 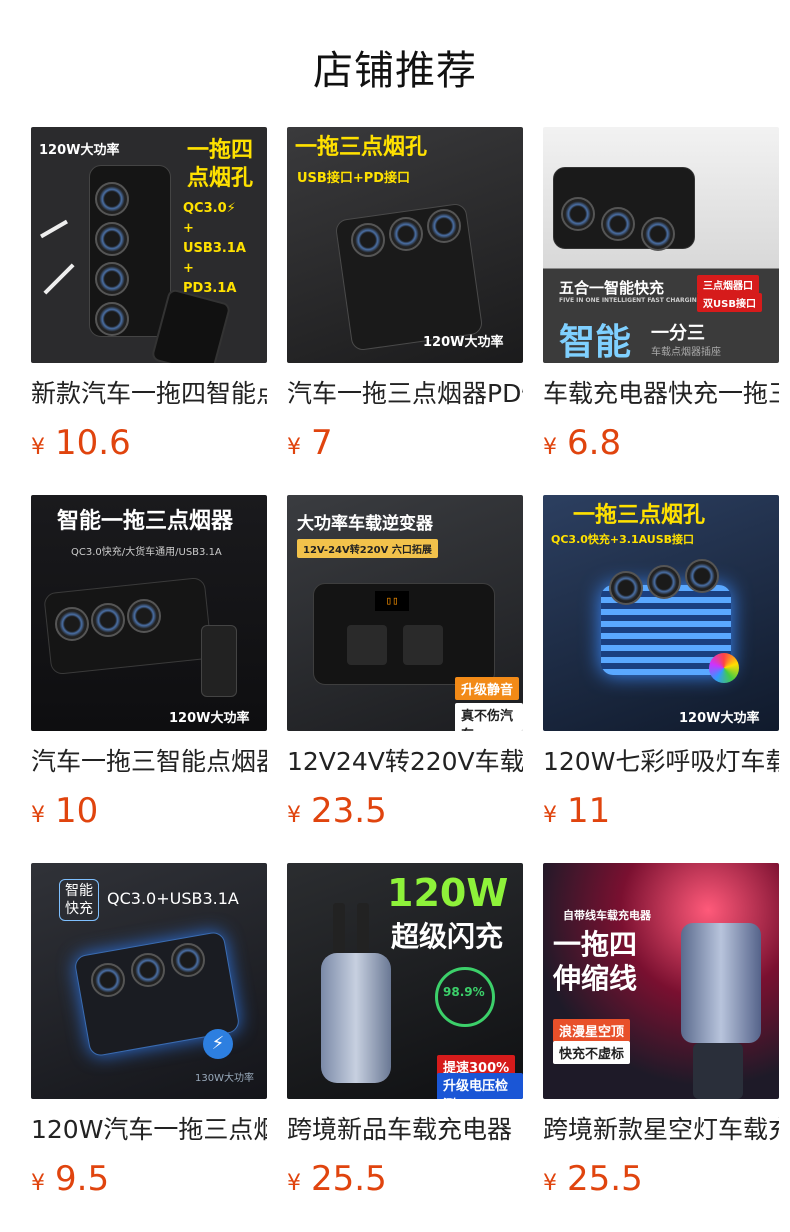 I want to click on image-tag: 升级静音, so click(x=487, y=688).